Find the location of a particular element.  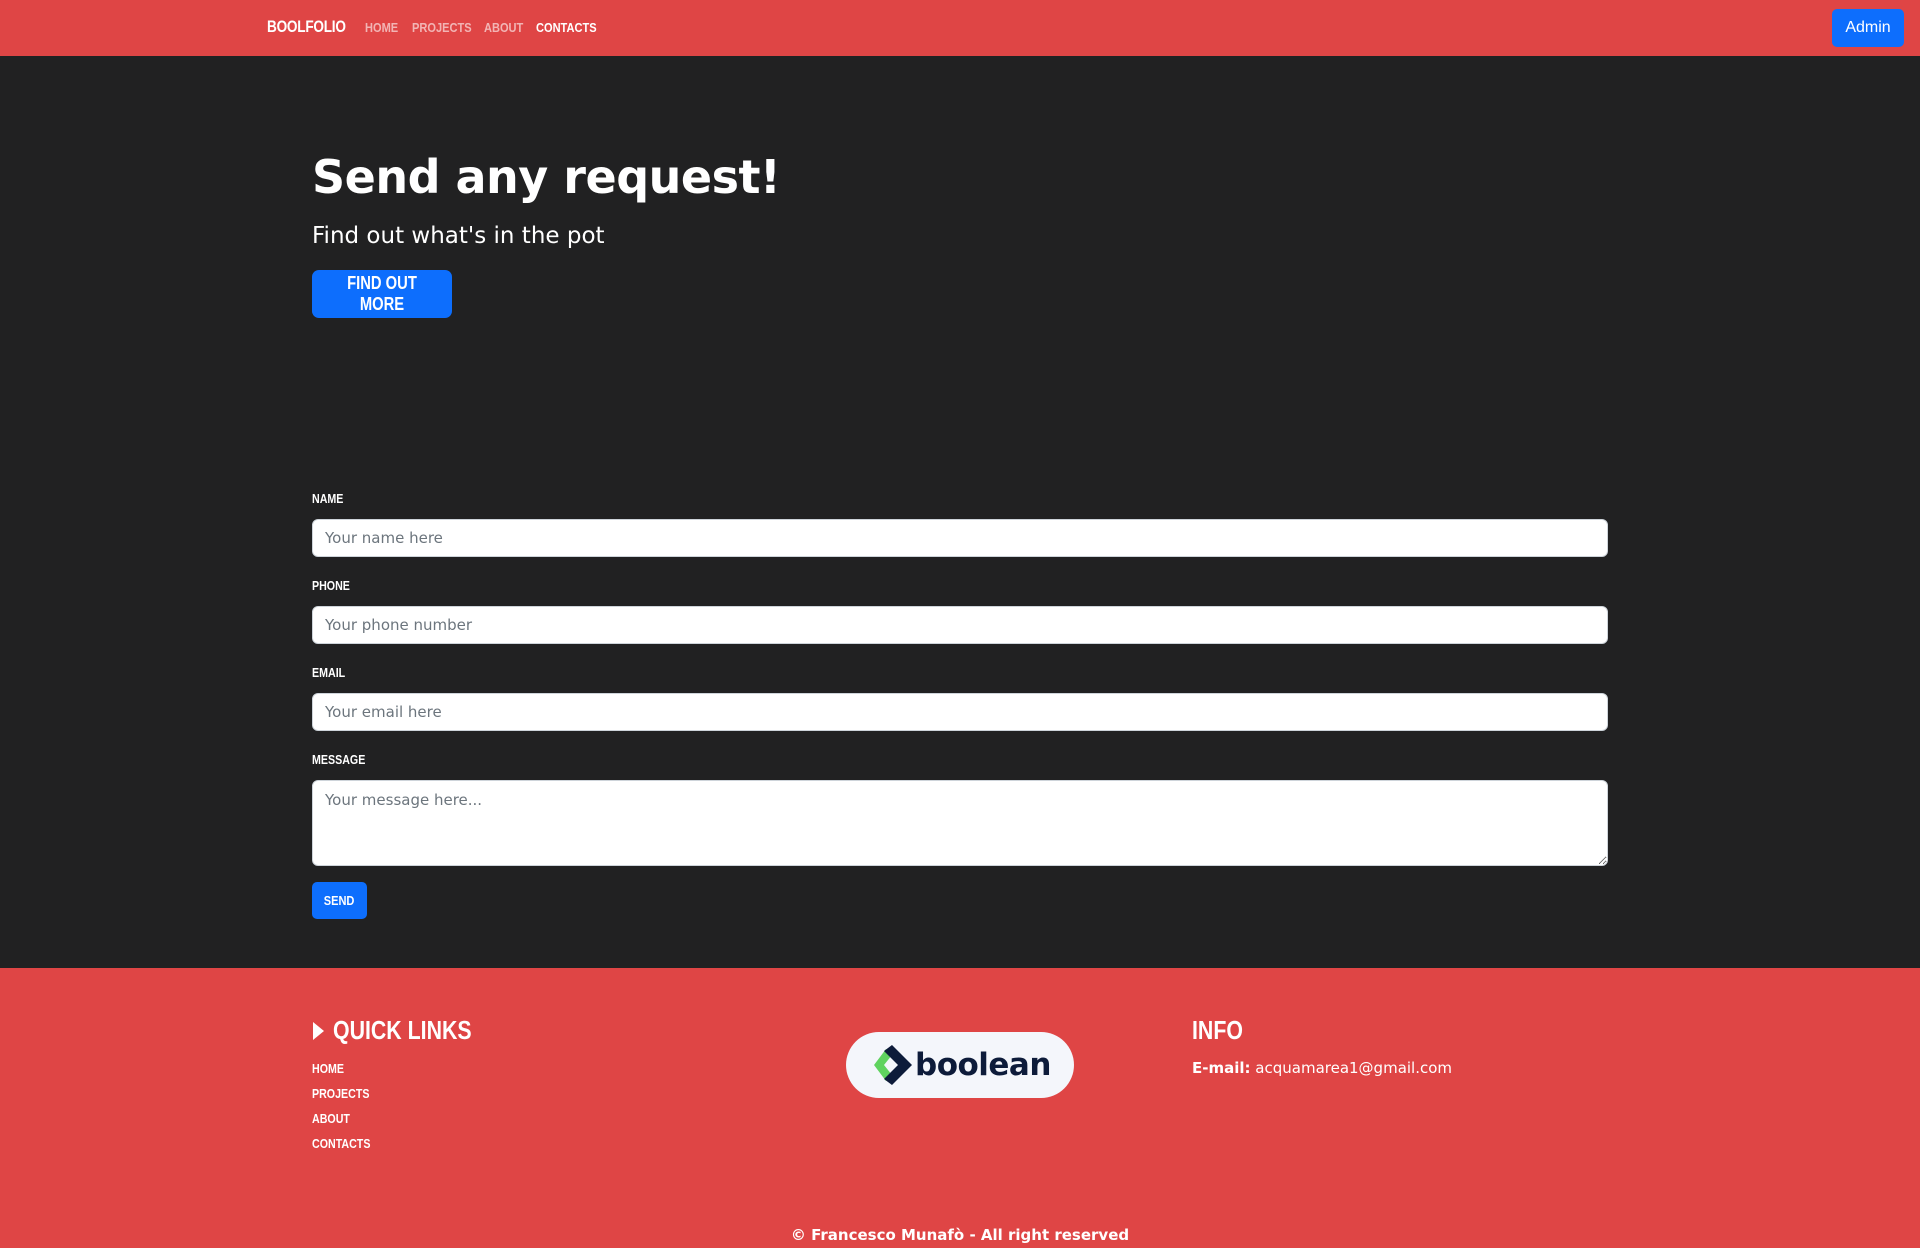

send-label: SEND is located at coordinates (339, 900).